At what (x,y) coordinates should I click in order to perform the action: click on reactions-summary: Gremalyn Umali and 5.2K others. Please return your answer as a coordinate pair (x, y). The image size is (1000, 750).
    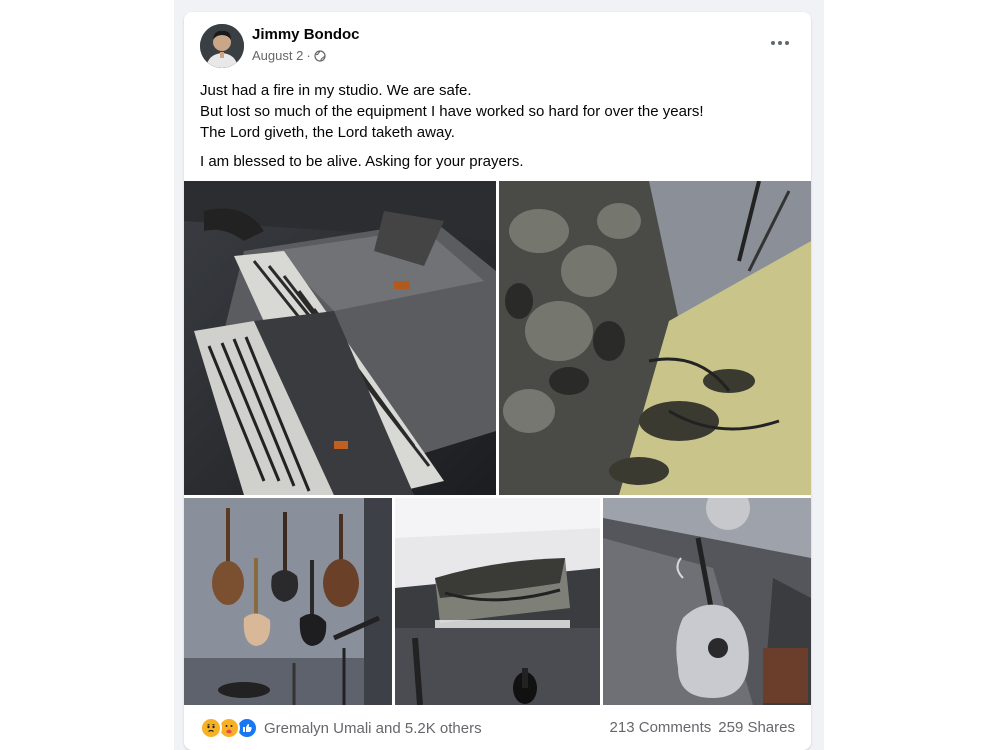
    Looking at the image, I should click on (341, 728).